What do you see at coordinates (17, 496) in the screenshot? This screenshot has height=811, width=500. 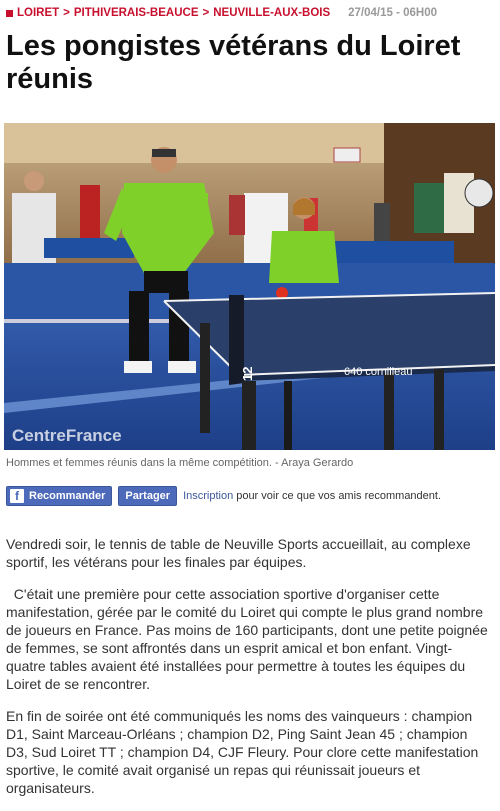 I see `facebook-icon: f` at bounding box center [17, 496].